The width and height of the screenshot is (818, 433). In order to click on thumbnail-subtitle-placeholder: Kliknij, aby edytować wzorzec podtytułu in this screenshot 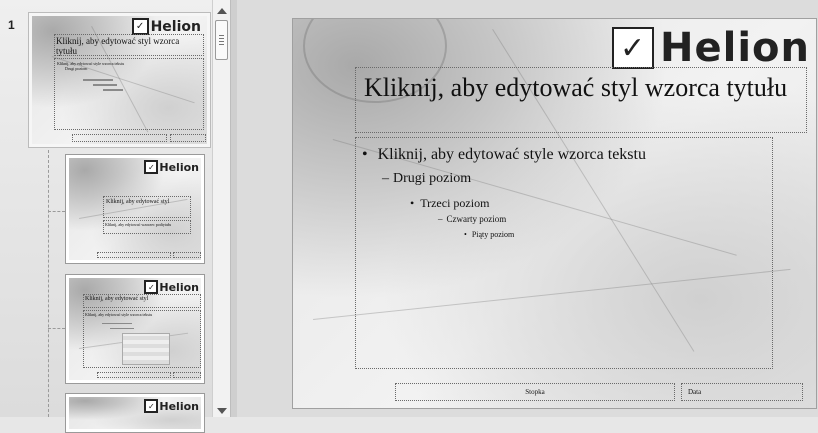, I will do `click(147, 227)`.